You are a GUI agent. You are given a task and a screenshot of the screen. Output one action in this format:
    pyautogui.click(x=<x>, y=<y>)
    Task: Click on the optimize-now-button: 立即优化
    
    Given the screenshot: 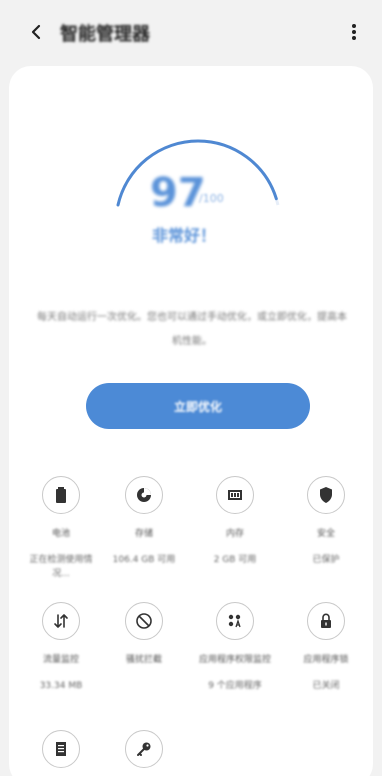 What is the action you would take?
    pyautogui.click(x=198, y=406)
    